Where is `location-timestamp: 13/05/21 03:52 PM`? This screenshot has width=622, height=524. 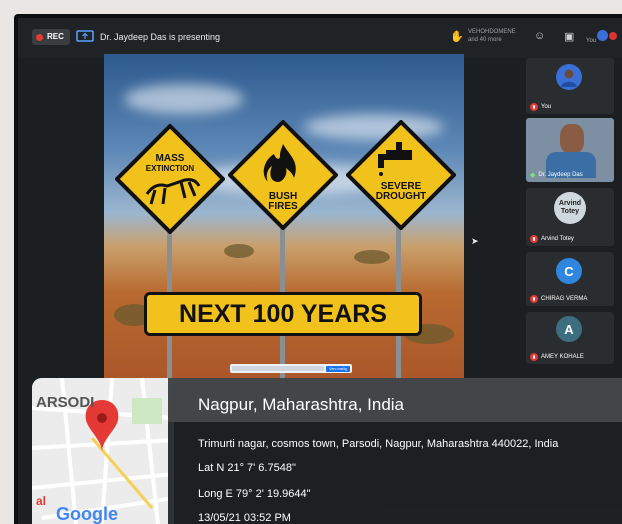 location-timestamp: 13/05/21 03:52 PM is located at coordinates (244, 518).